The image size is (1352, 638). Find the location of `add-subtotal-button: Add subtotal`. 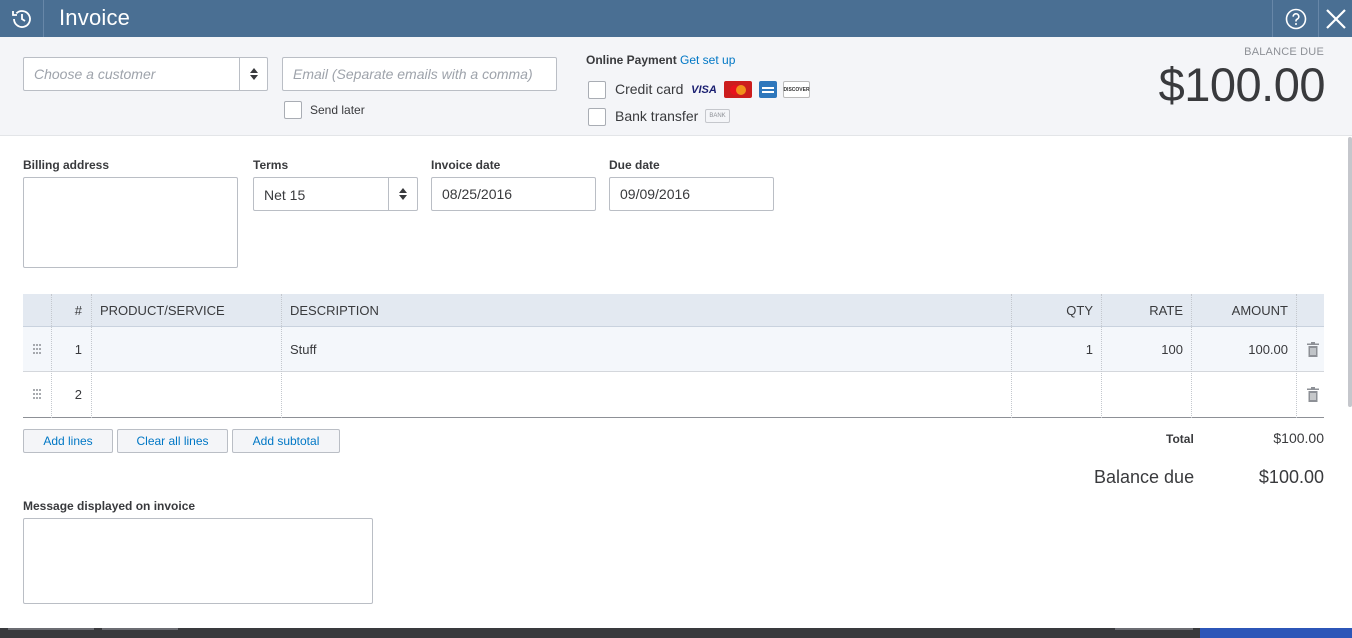

add-subtotal-button: Add subtotal is located at coordinates (286, 441).